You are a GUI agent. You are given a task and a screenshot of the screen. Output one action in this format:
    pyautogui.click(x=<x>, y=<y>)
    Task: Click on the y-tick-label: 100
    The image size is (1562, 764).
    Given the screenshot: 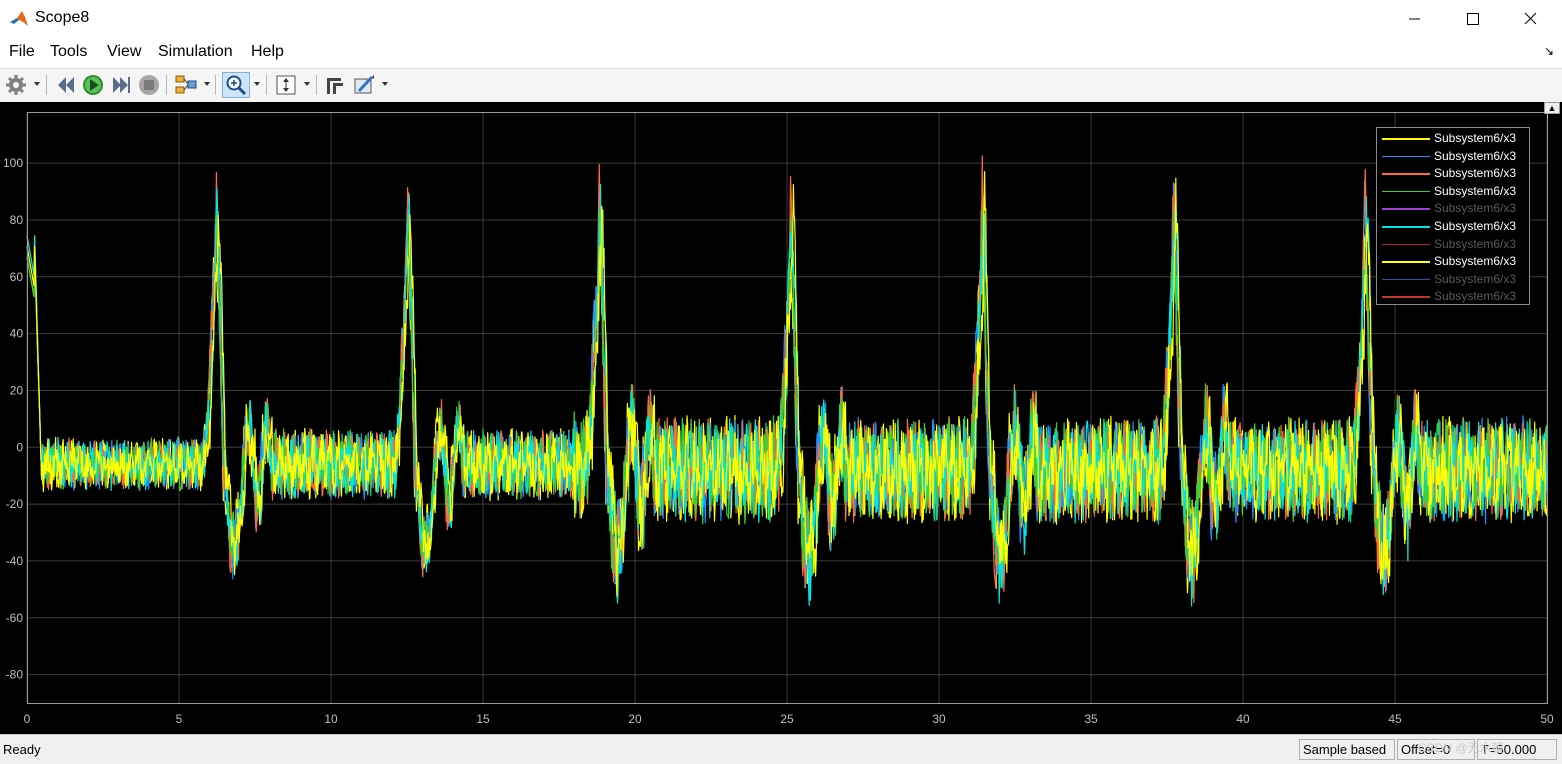 What is the action you would take?
    pyautogui.click(x=13, y=163)
    